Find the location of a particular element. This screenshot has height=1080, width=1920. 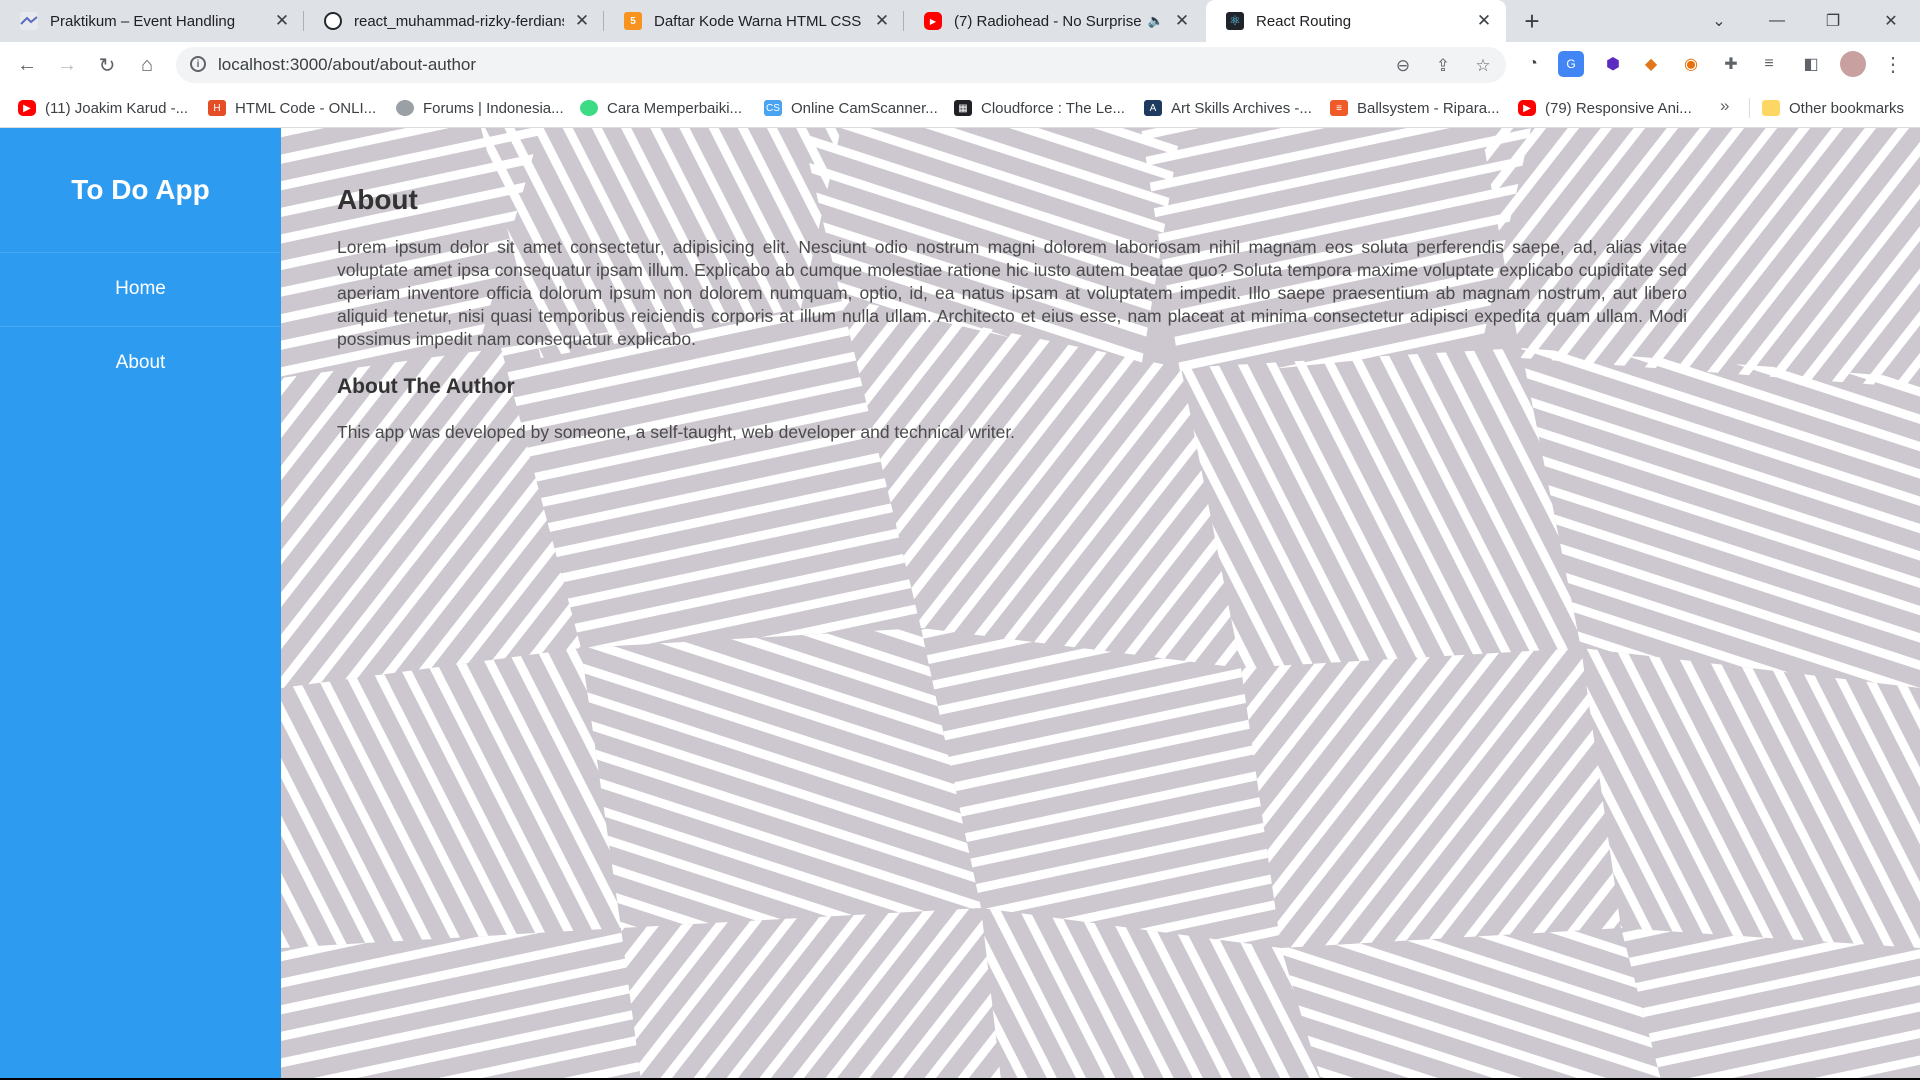

extension-orange-icon: ◉ is located at coordinates (1691, 64).